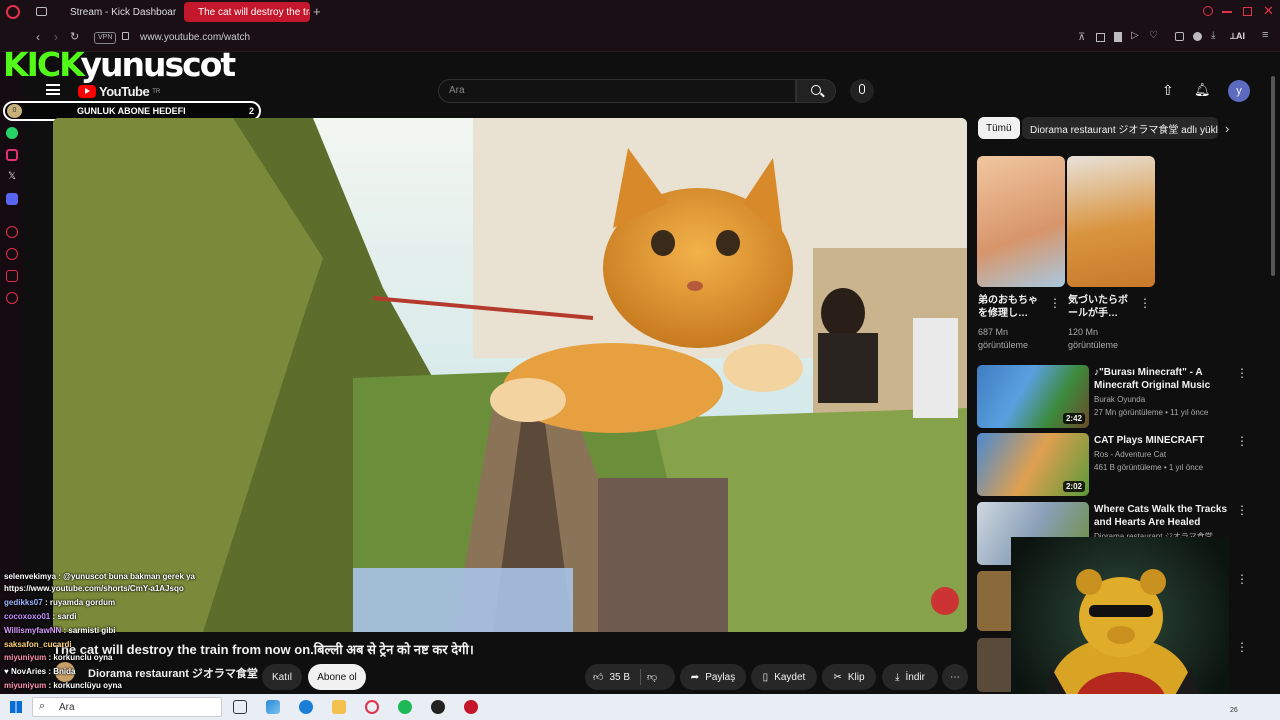 This screenshot has width=1280, height=720. What do you see at coordinates (1135, 35) in the screenshot?
I see `player-icon: ▷` at bounding box center [1135, 35].